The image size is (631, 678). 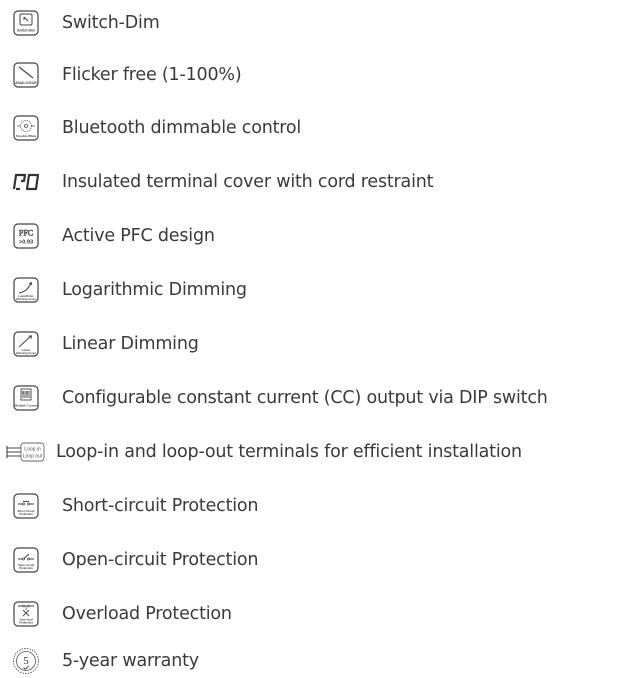 I want to click on linear-curve-icon: Linear Dimming Curve, so click(x=26, y=344).